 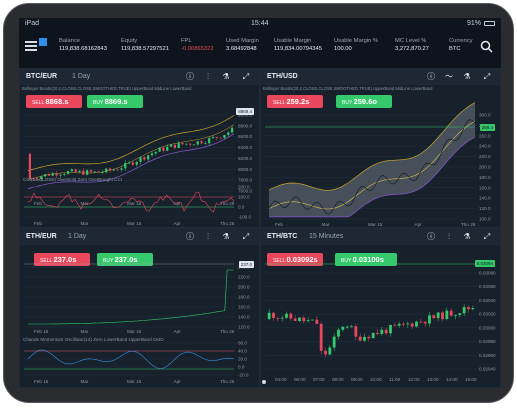 What do you see at coordinates (131, 143) in the screenshot?
I see `bollinger-upper` at bounding box center [131, 143].